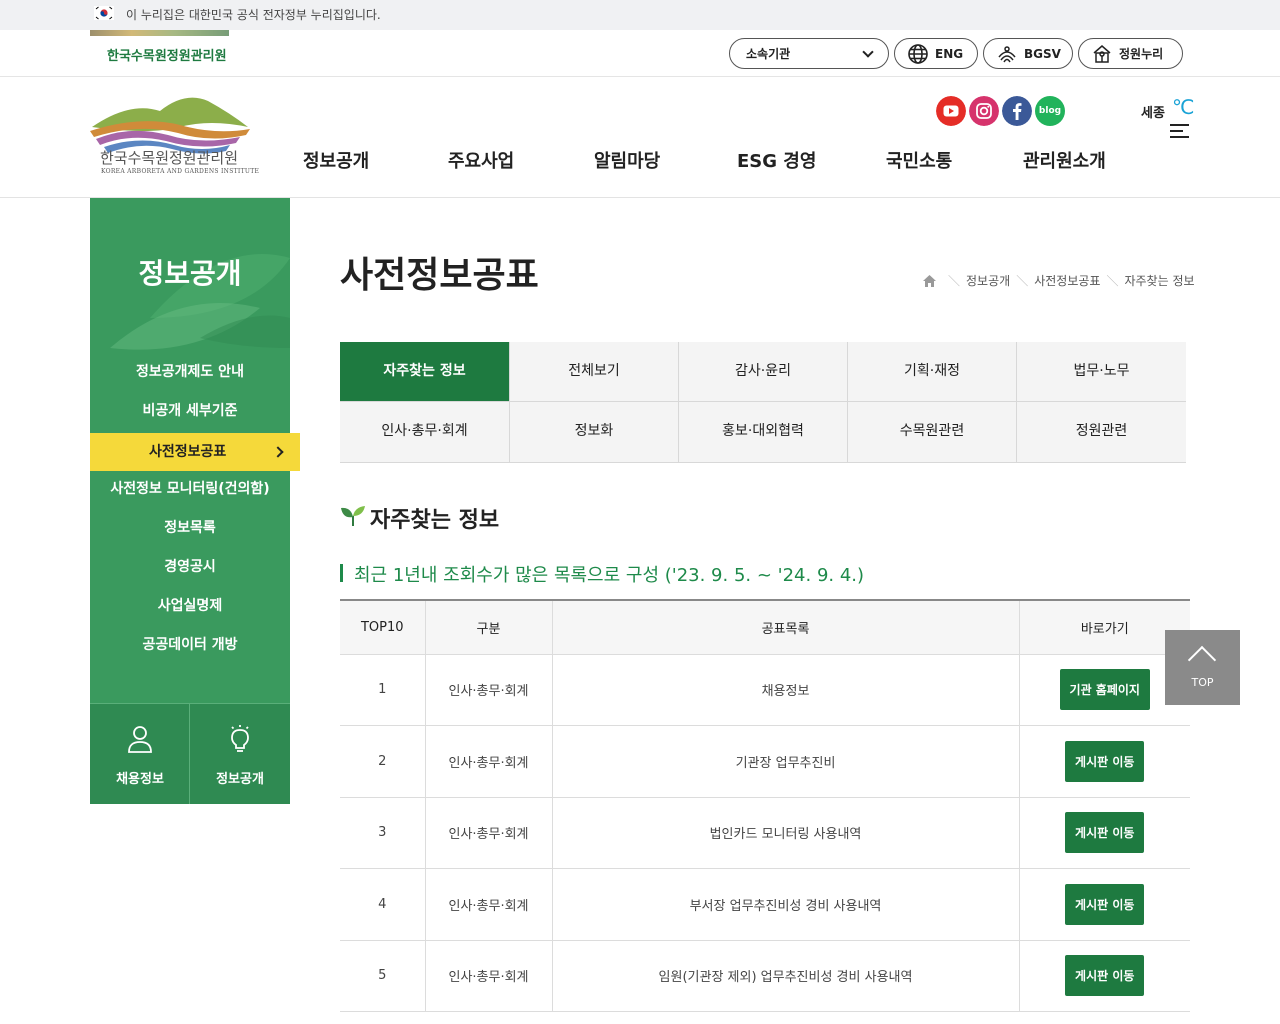 This screenshot has height=1024, width=1280. I want to click on table-row: 2 인사·총무·회계 기관장 업무추진비 게시판 이동, so click(765, 761).